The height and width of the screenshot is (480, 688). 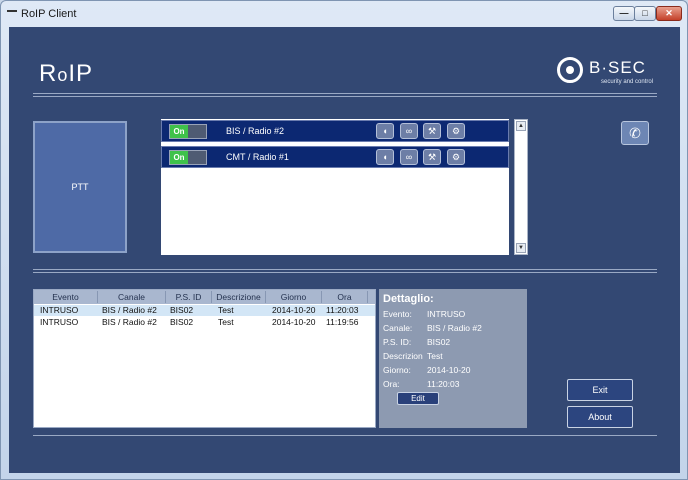 What do you see at coordinates (408, 299) in the screenshot?
I see `detail-title: Dettaglio:` at bounding box center [408, 299].